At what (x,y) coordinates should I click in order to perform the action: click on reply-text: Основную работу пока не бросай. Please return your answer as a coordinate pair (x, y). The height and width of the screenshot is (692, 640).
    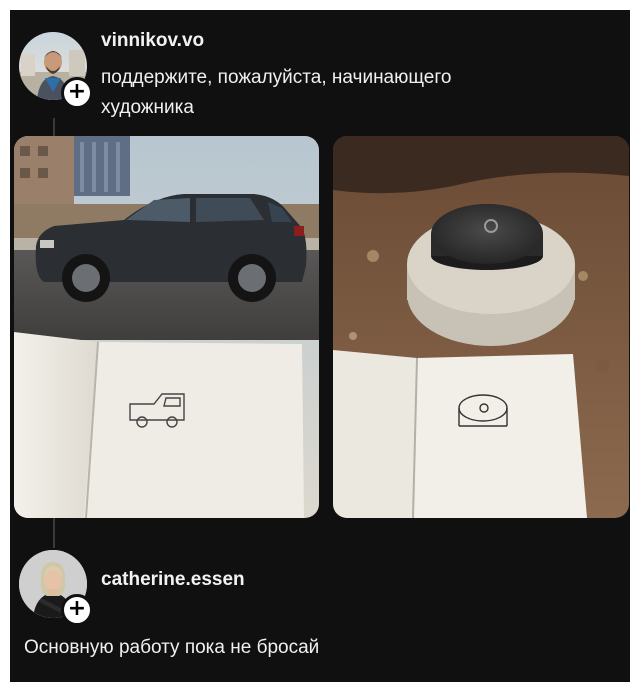
    Looking at the image, I should click on (172, 647).